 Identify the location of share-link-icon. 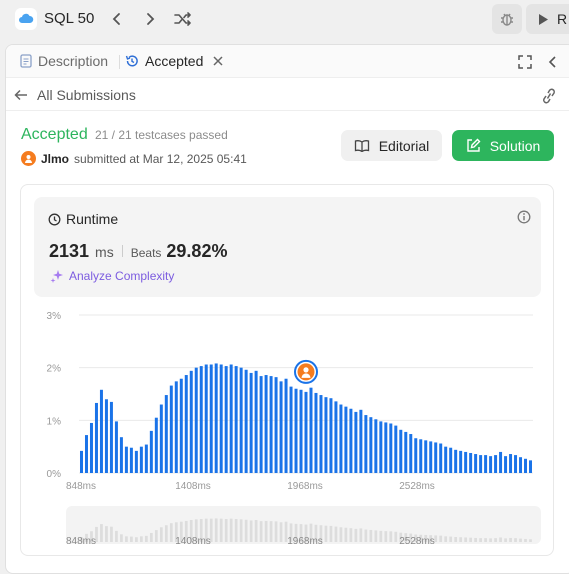
(549, 96).